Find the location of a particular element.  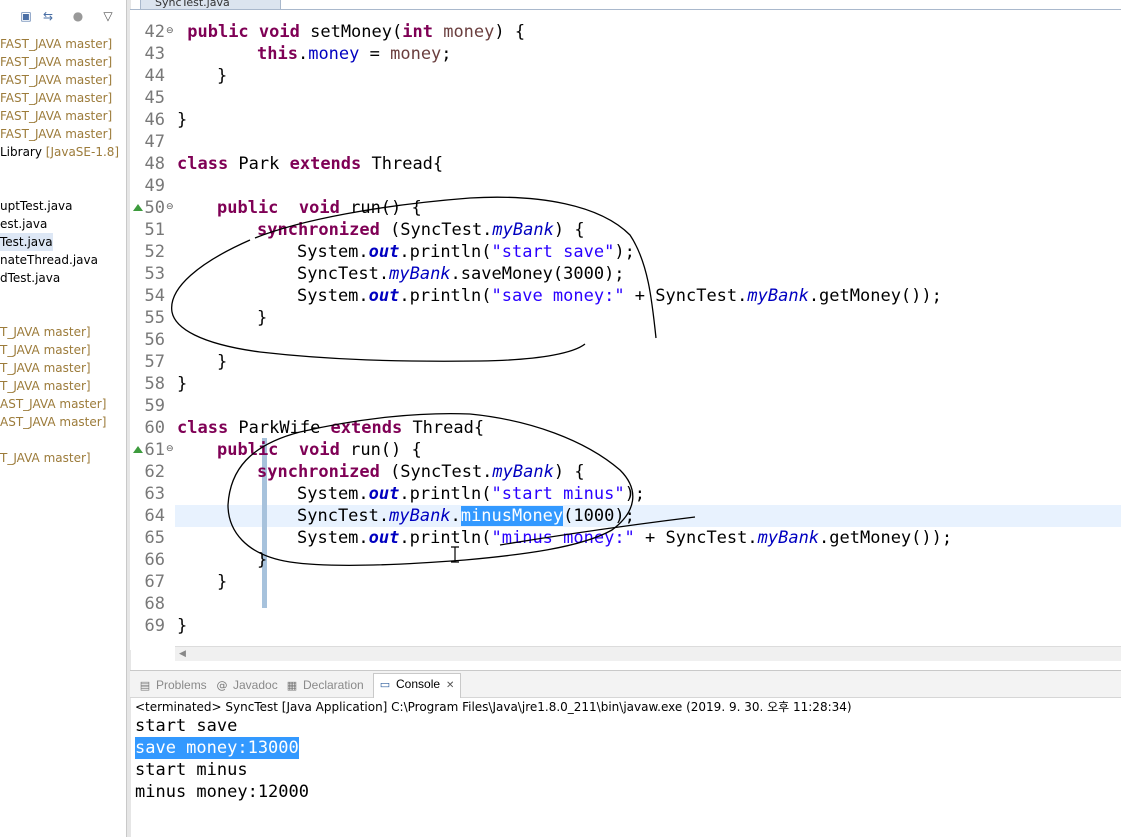

line-number: 67 is located at coordinates (154, 582).